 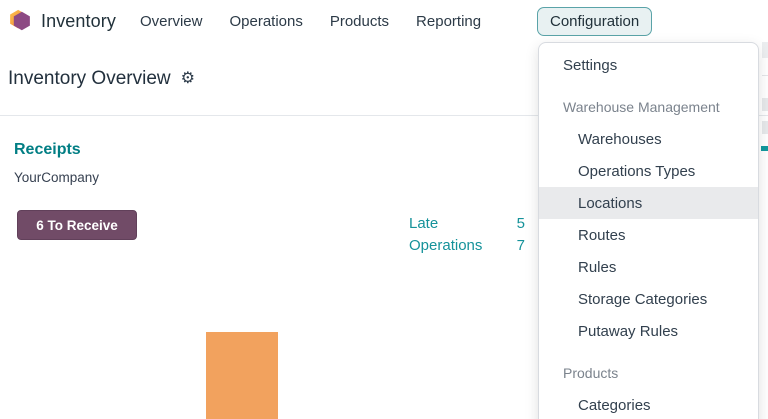 I want to click on receipts-card-title: Receipts, so click(x=47, y=150).